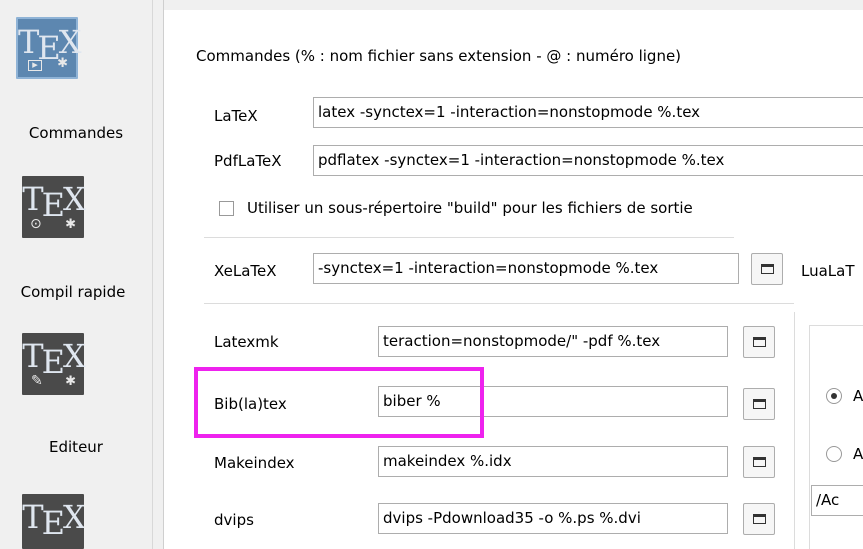 This screenshot has height=549, width=863. What do you see at coordinates (828, 271) in the screenshot?
I see `lualatex-label: LuaLaT` at bounding box center [828, 271].